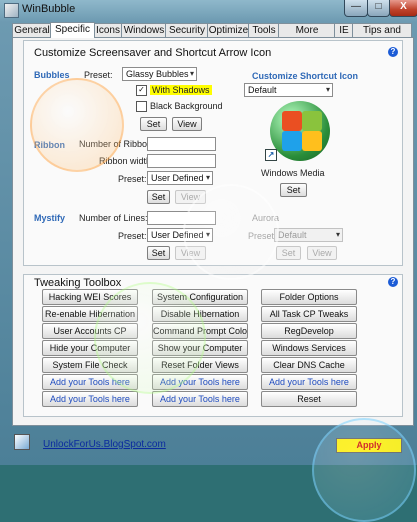 Image resolution: width=417 pixels, height=522 pixels. I want to click on tab-specific: Specific, so click(72, 30).